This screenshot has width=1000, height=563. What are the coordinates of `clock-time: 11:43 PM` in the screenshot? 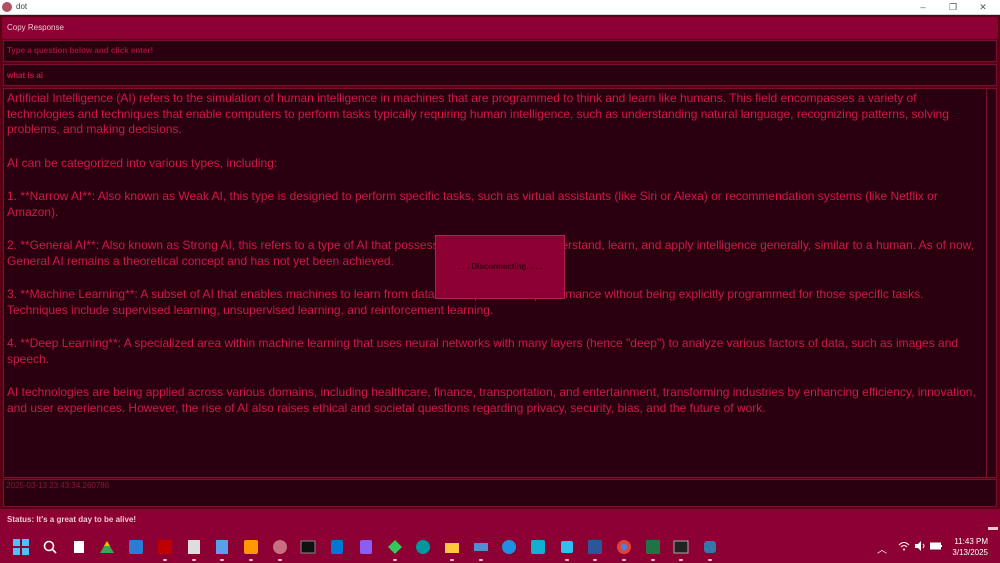 It's located at (971, 541).